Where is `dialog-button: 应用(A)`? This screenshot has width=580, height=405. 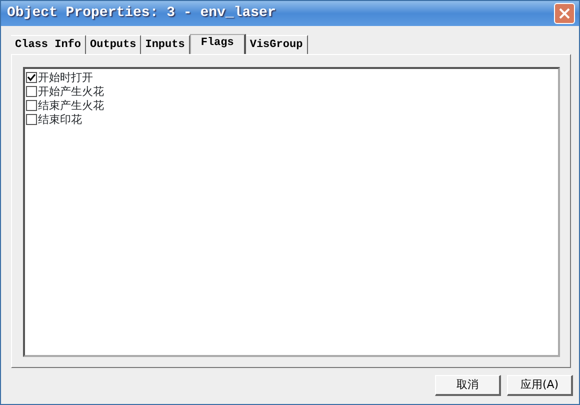
dialog-button: 应用(A) is located at coordinates (540, 385).